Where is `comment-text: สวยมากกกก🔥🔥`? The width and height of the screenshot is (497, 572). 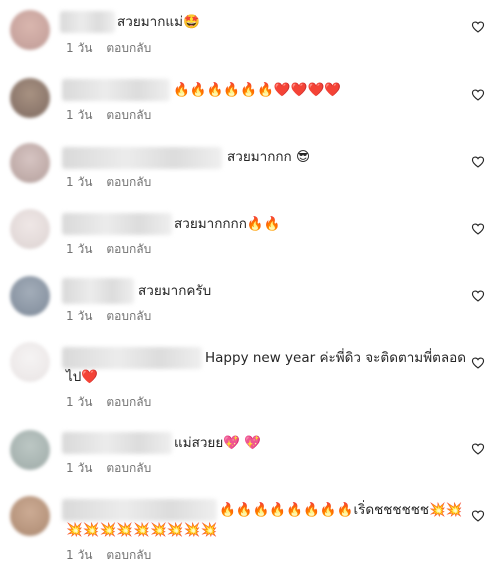
comment-text: สวยมากกกก🔥🔥 is located at coordinates (227, 224).